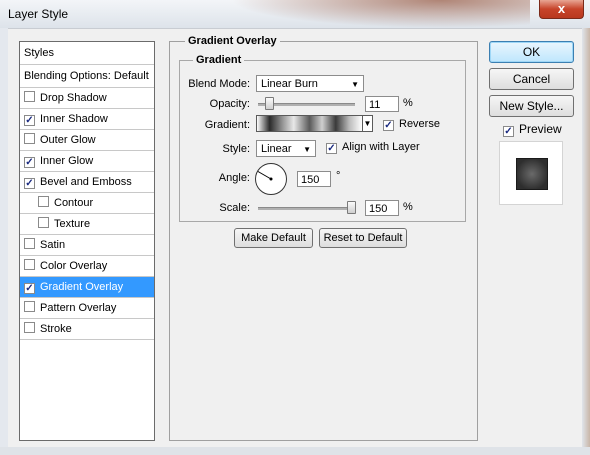  Describe the element at coordinates (352, 207) in the screenshot. I see `scale-slider-thumb` at that location.